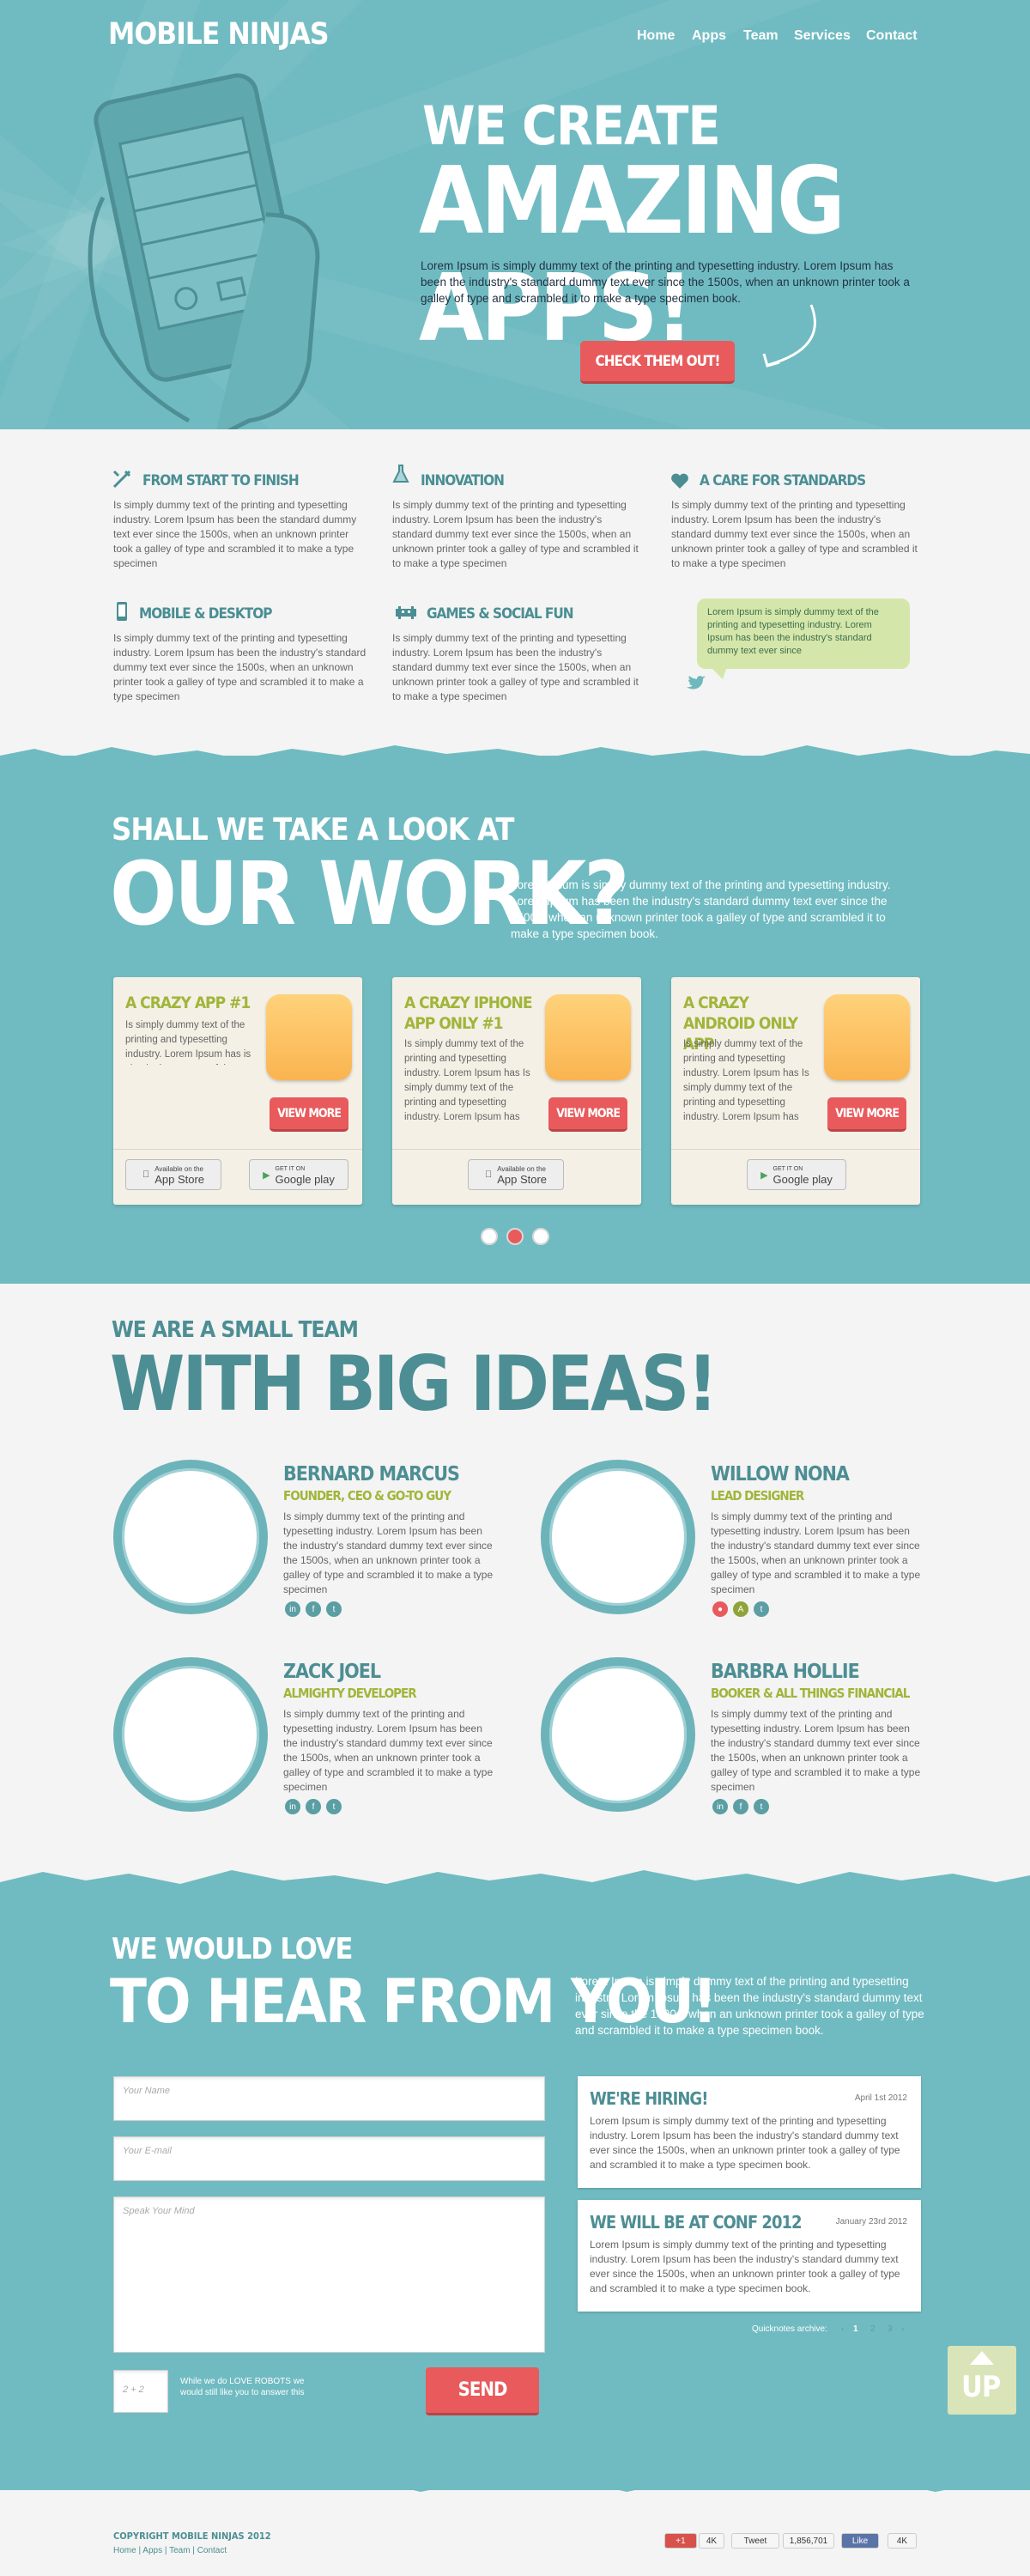  Describe the element at coordinates (892, 36) in the screenshot. I see `nav-contact: Contact` at that location.